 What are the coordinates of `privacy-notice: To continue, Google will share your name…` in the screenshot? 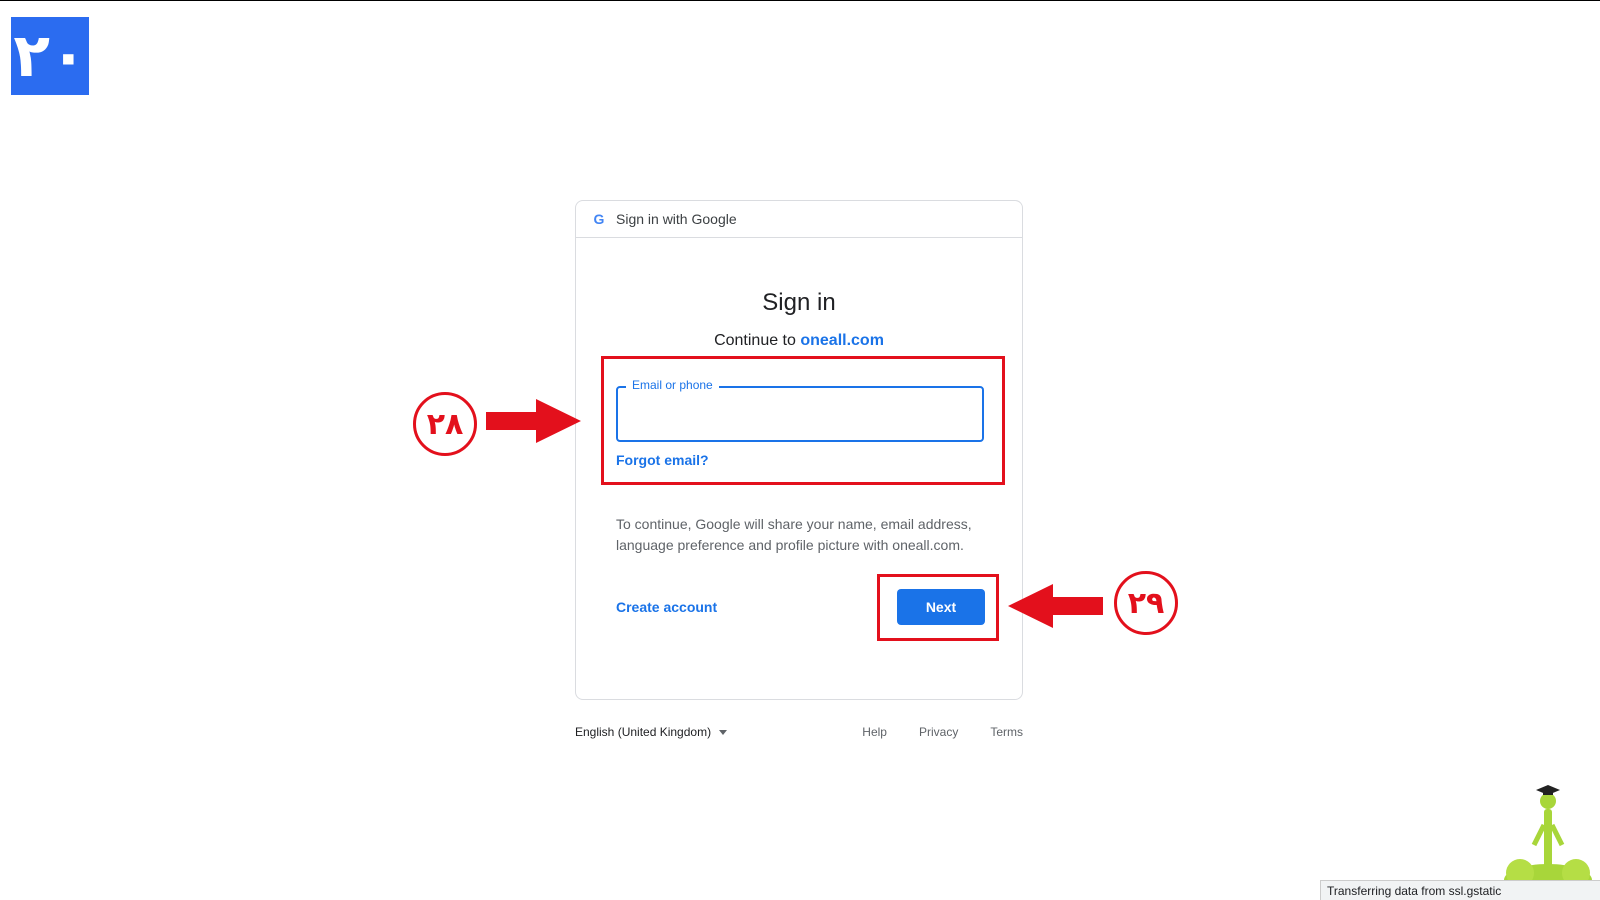 It's located at (794, 534).